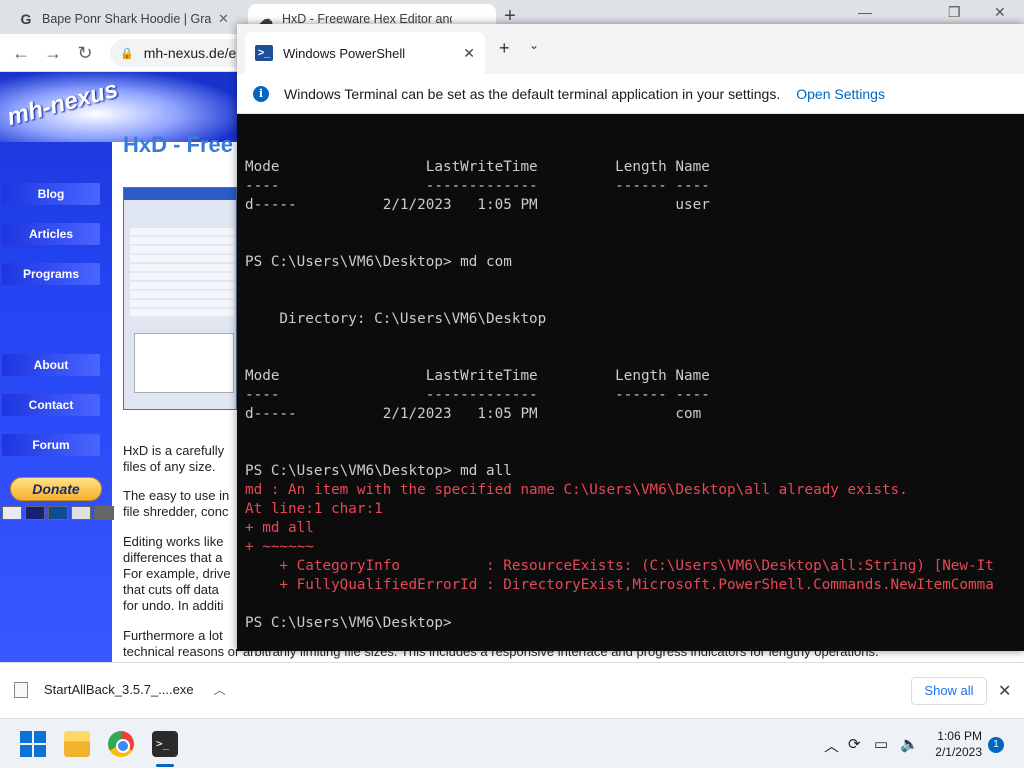 This screenshot has height=768, width=1024. I want to click on chevron-down-icon: ⌄, so click(534, 45).